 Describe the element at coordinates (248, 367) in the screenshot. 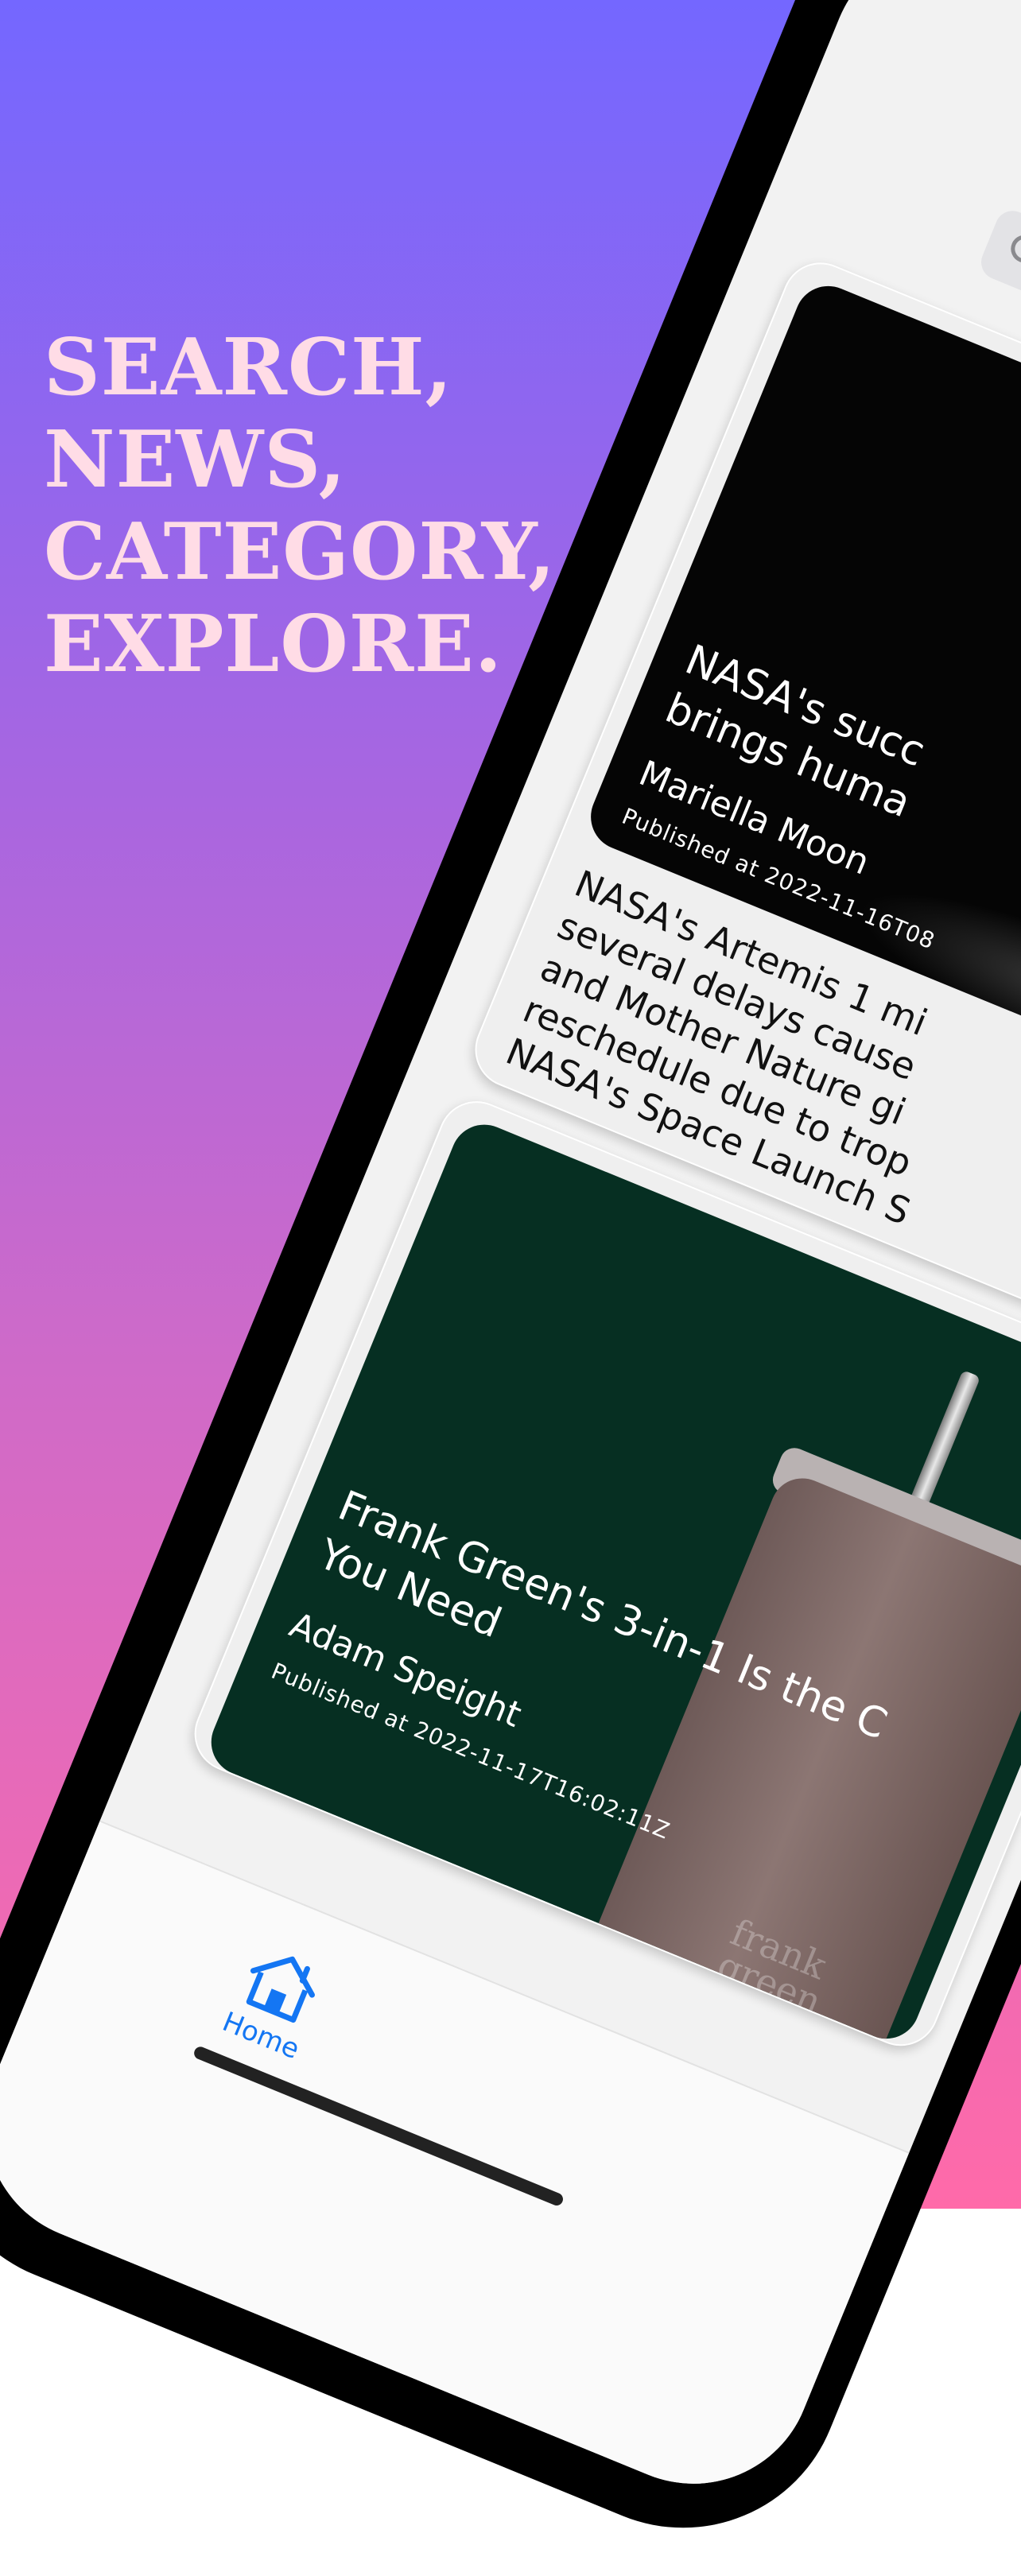

I see `headline-line: SEARCH,` at that location.